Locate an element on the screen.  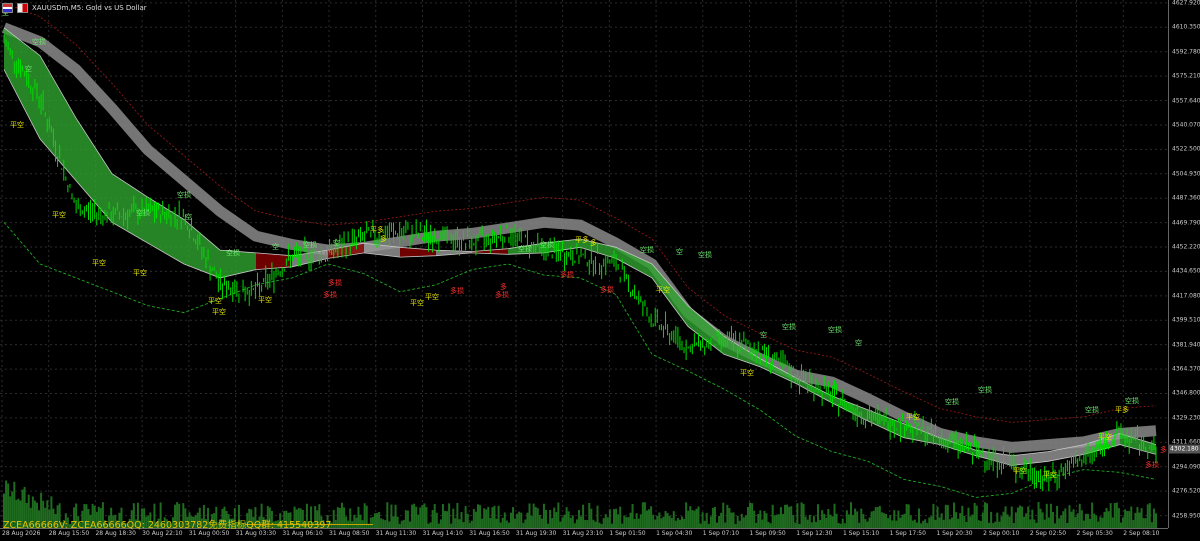
time-tick-label: 2 Sep 08:10 is located at coordinates (1141, 533).